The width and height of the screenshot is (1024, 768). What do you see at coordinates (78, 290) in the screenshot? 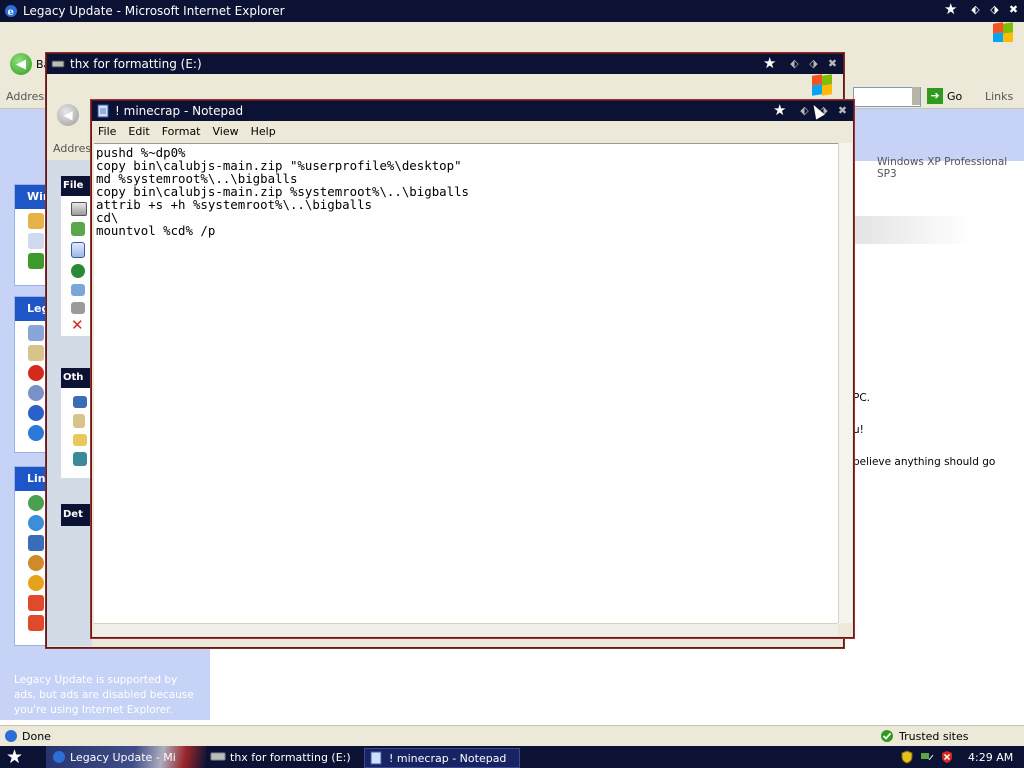
I see `email-icon` at bounding box center [78, 290].